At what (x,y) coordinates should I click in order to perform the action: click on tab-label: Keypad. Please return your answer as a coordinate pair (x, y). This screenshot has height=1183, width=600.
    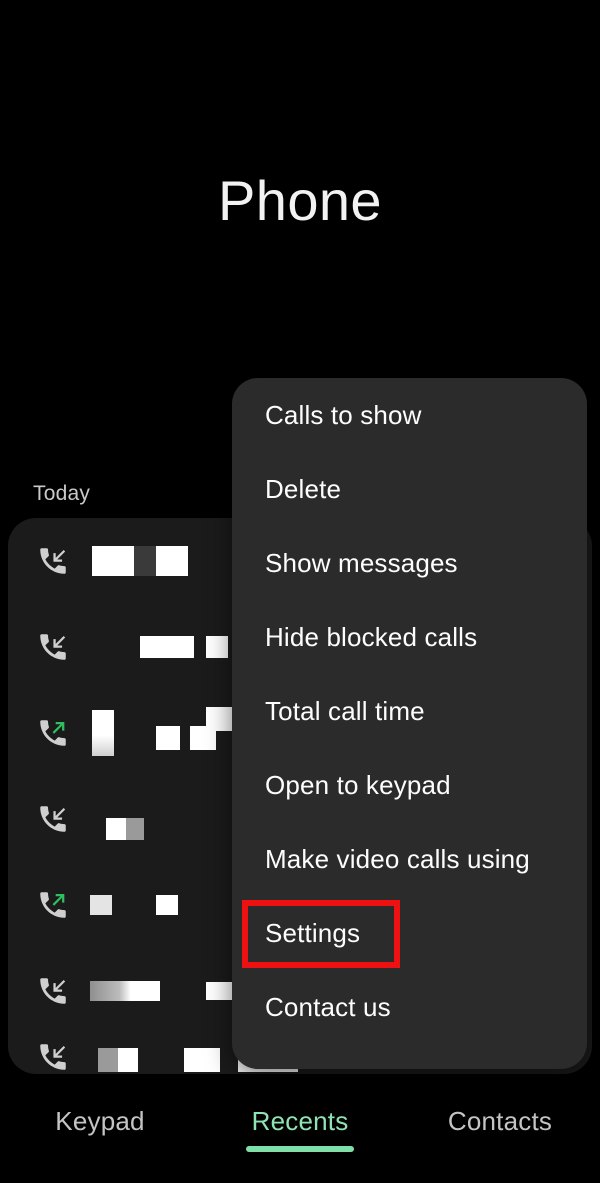
    Looking at the image, I should click on (100, 1120).